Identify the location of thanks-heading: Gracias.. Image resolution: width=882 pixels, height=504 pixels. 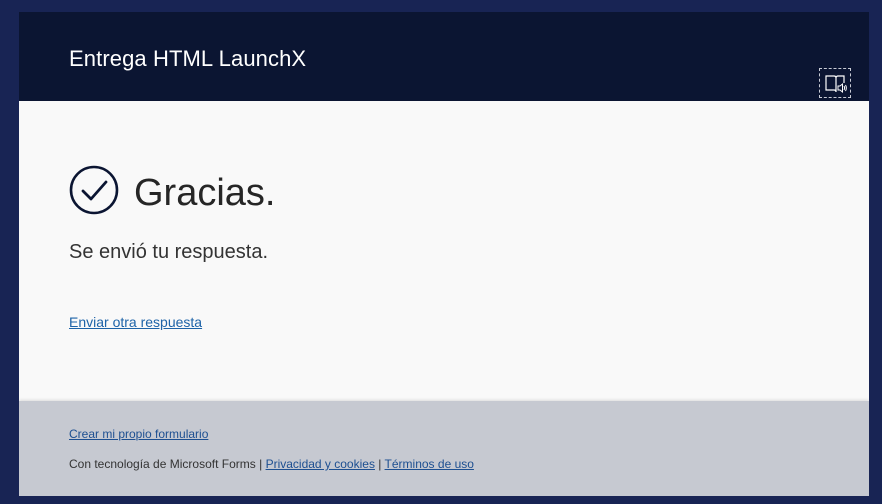
(205, 193).